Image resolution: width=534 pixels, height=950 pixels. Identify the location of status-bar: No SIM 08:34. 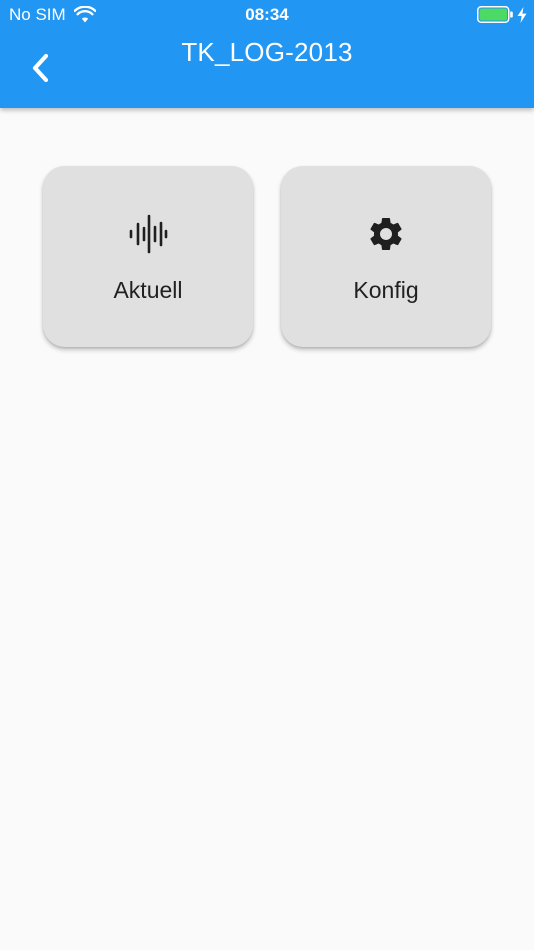
(267, 15).